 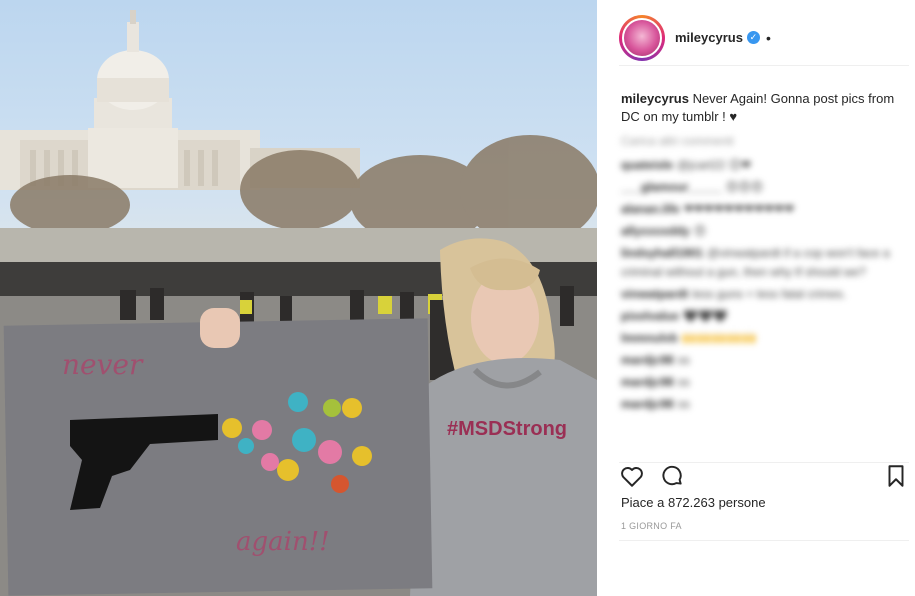 I want to click on comment-username: alanan.life, so click(x=650, y=209).